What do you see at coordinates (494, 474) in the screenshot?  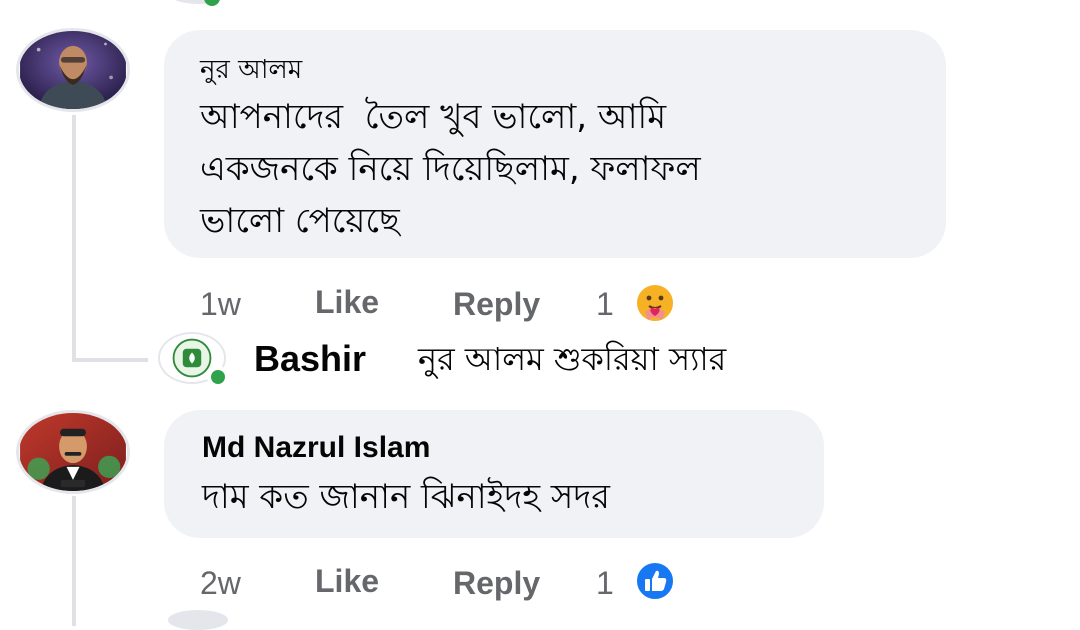 I see `comment-bubble: Md Nazrul Islam দাম কত জানান ঝিনাইদহ সদর` at bounding box center [494, 474].